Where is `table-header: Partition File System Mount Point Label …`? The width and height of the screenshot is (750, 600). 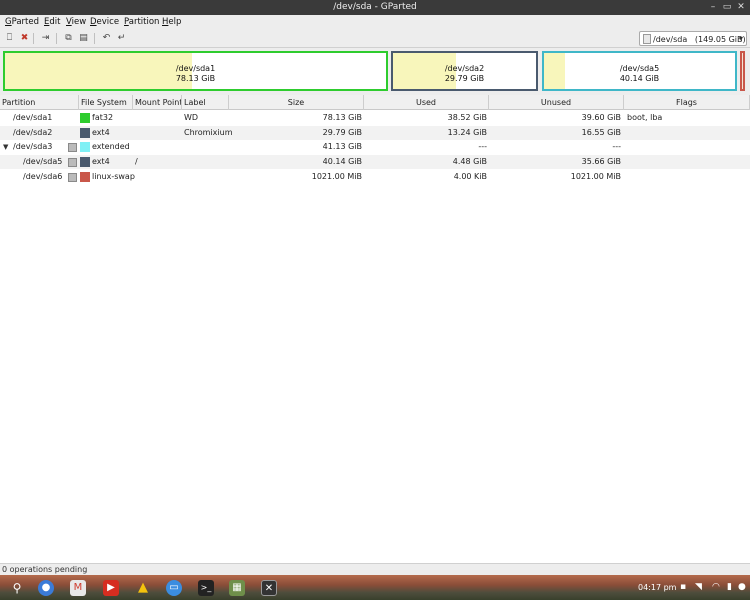
table-header: Partition File System Mount Point Label … is located at coordinates (375, 102).